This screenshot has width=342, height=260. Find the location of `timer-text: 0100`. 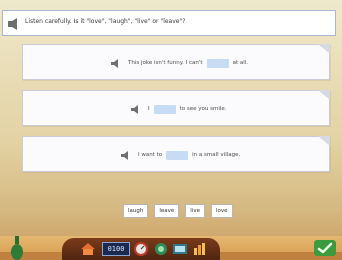

timer-text: 0100 is located at coordinates (116, 249).